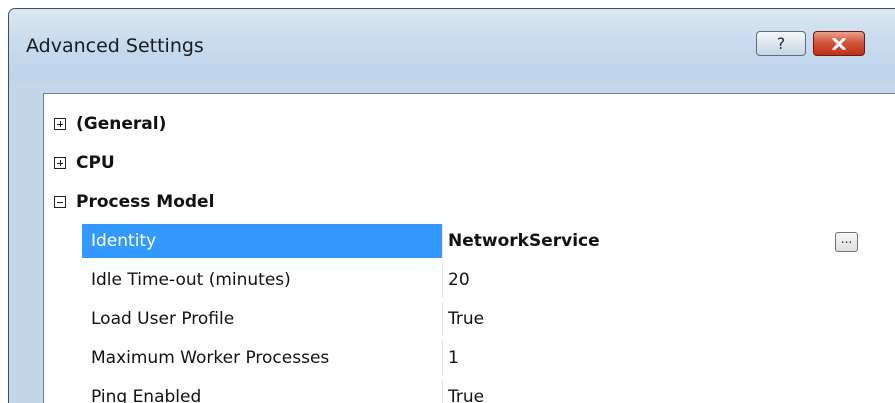 This screenshot has width=895, height=403. What do you see at coordinates (469, 124) in the screenshot?
I see `category-general: (General)` at bounding box center [469, 124].